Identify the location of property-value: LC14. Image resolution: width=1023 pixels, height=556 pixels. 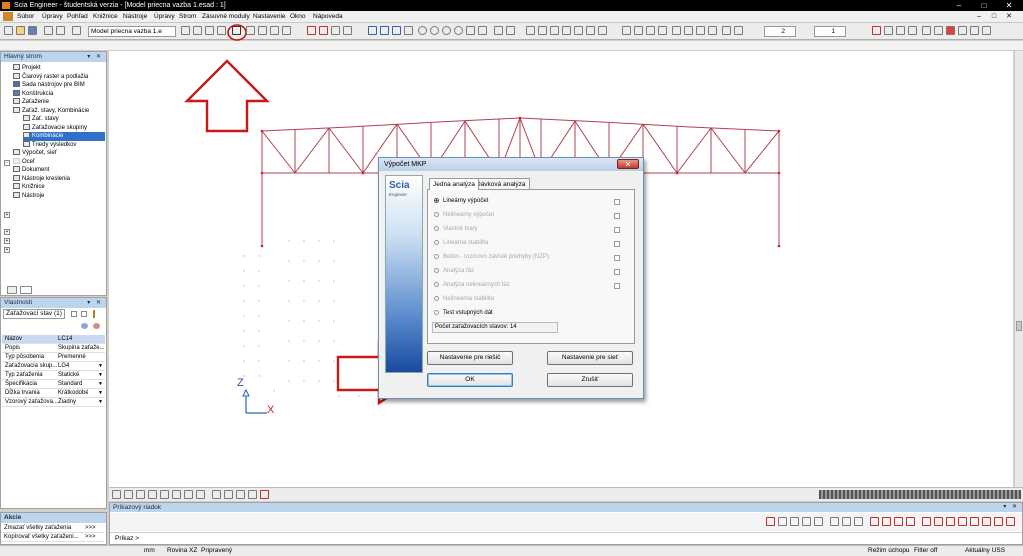
(81, 339).